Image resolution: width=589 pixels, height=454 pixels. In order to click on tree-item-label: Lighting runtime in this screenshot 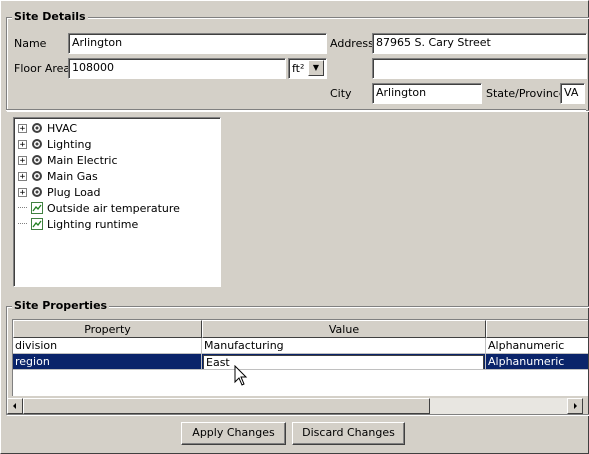, I will do `click(93, 224)`.